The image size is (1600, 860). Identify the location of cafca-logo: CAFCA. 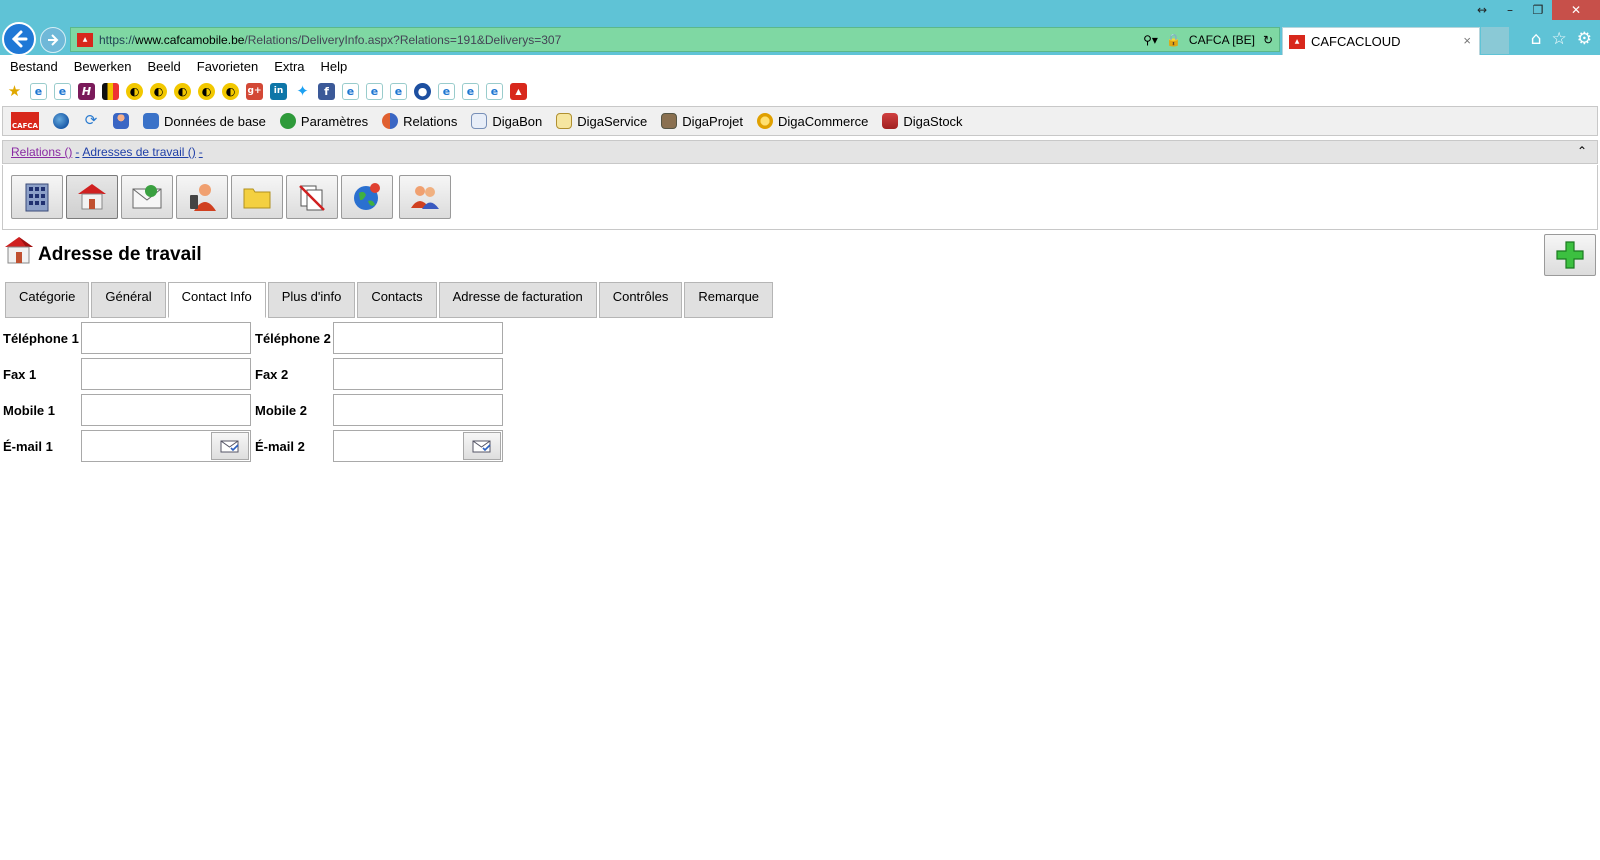
(25, 121).